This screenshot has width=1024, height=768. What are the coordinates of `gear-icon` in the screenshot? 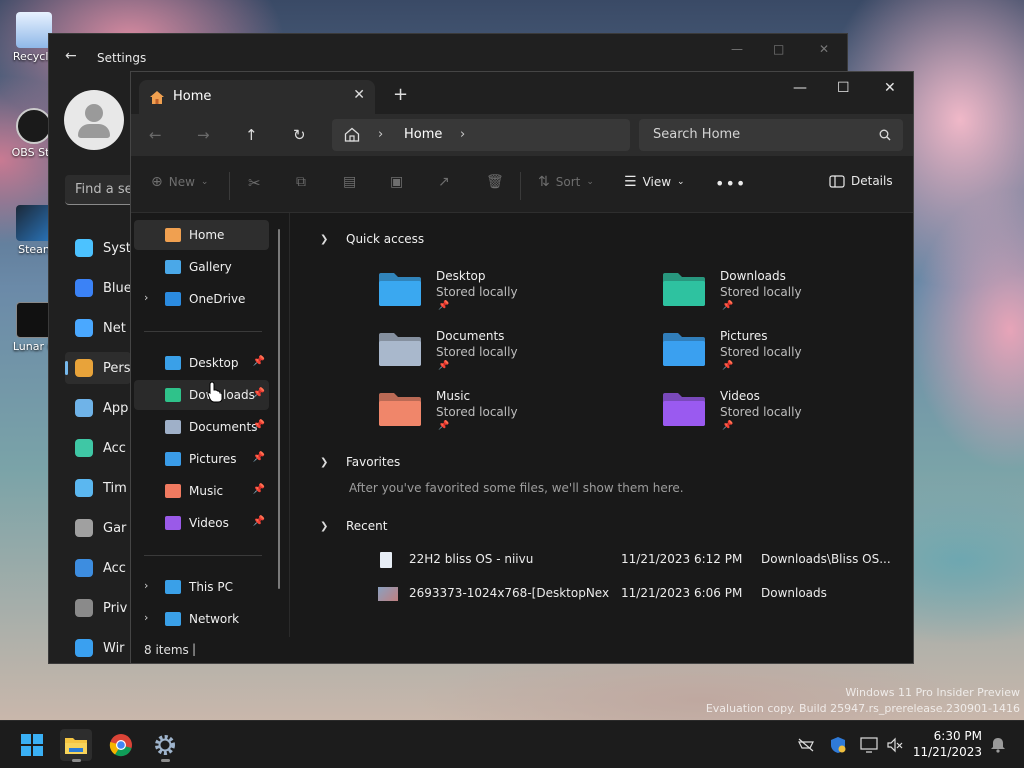 It's located at (165, 745).